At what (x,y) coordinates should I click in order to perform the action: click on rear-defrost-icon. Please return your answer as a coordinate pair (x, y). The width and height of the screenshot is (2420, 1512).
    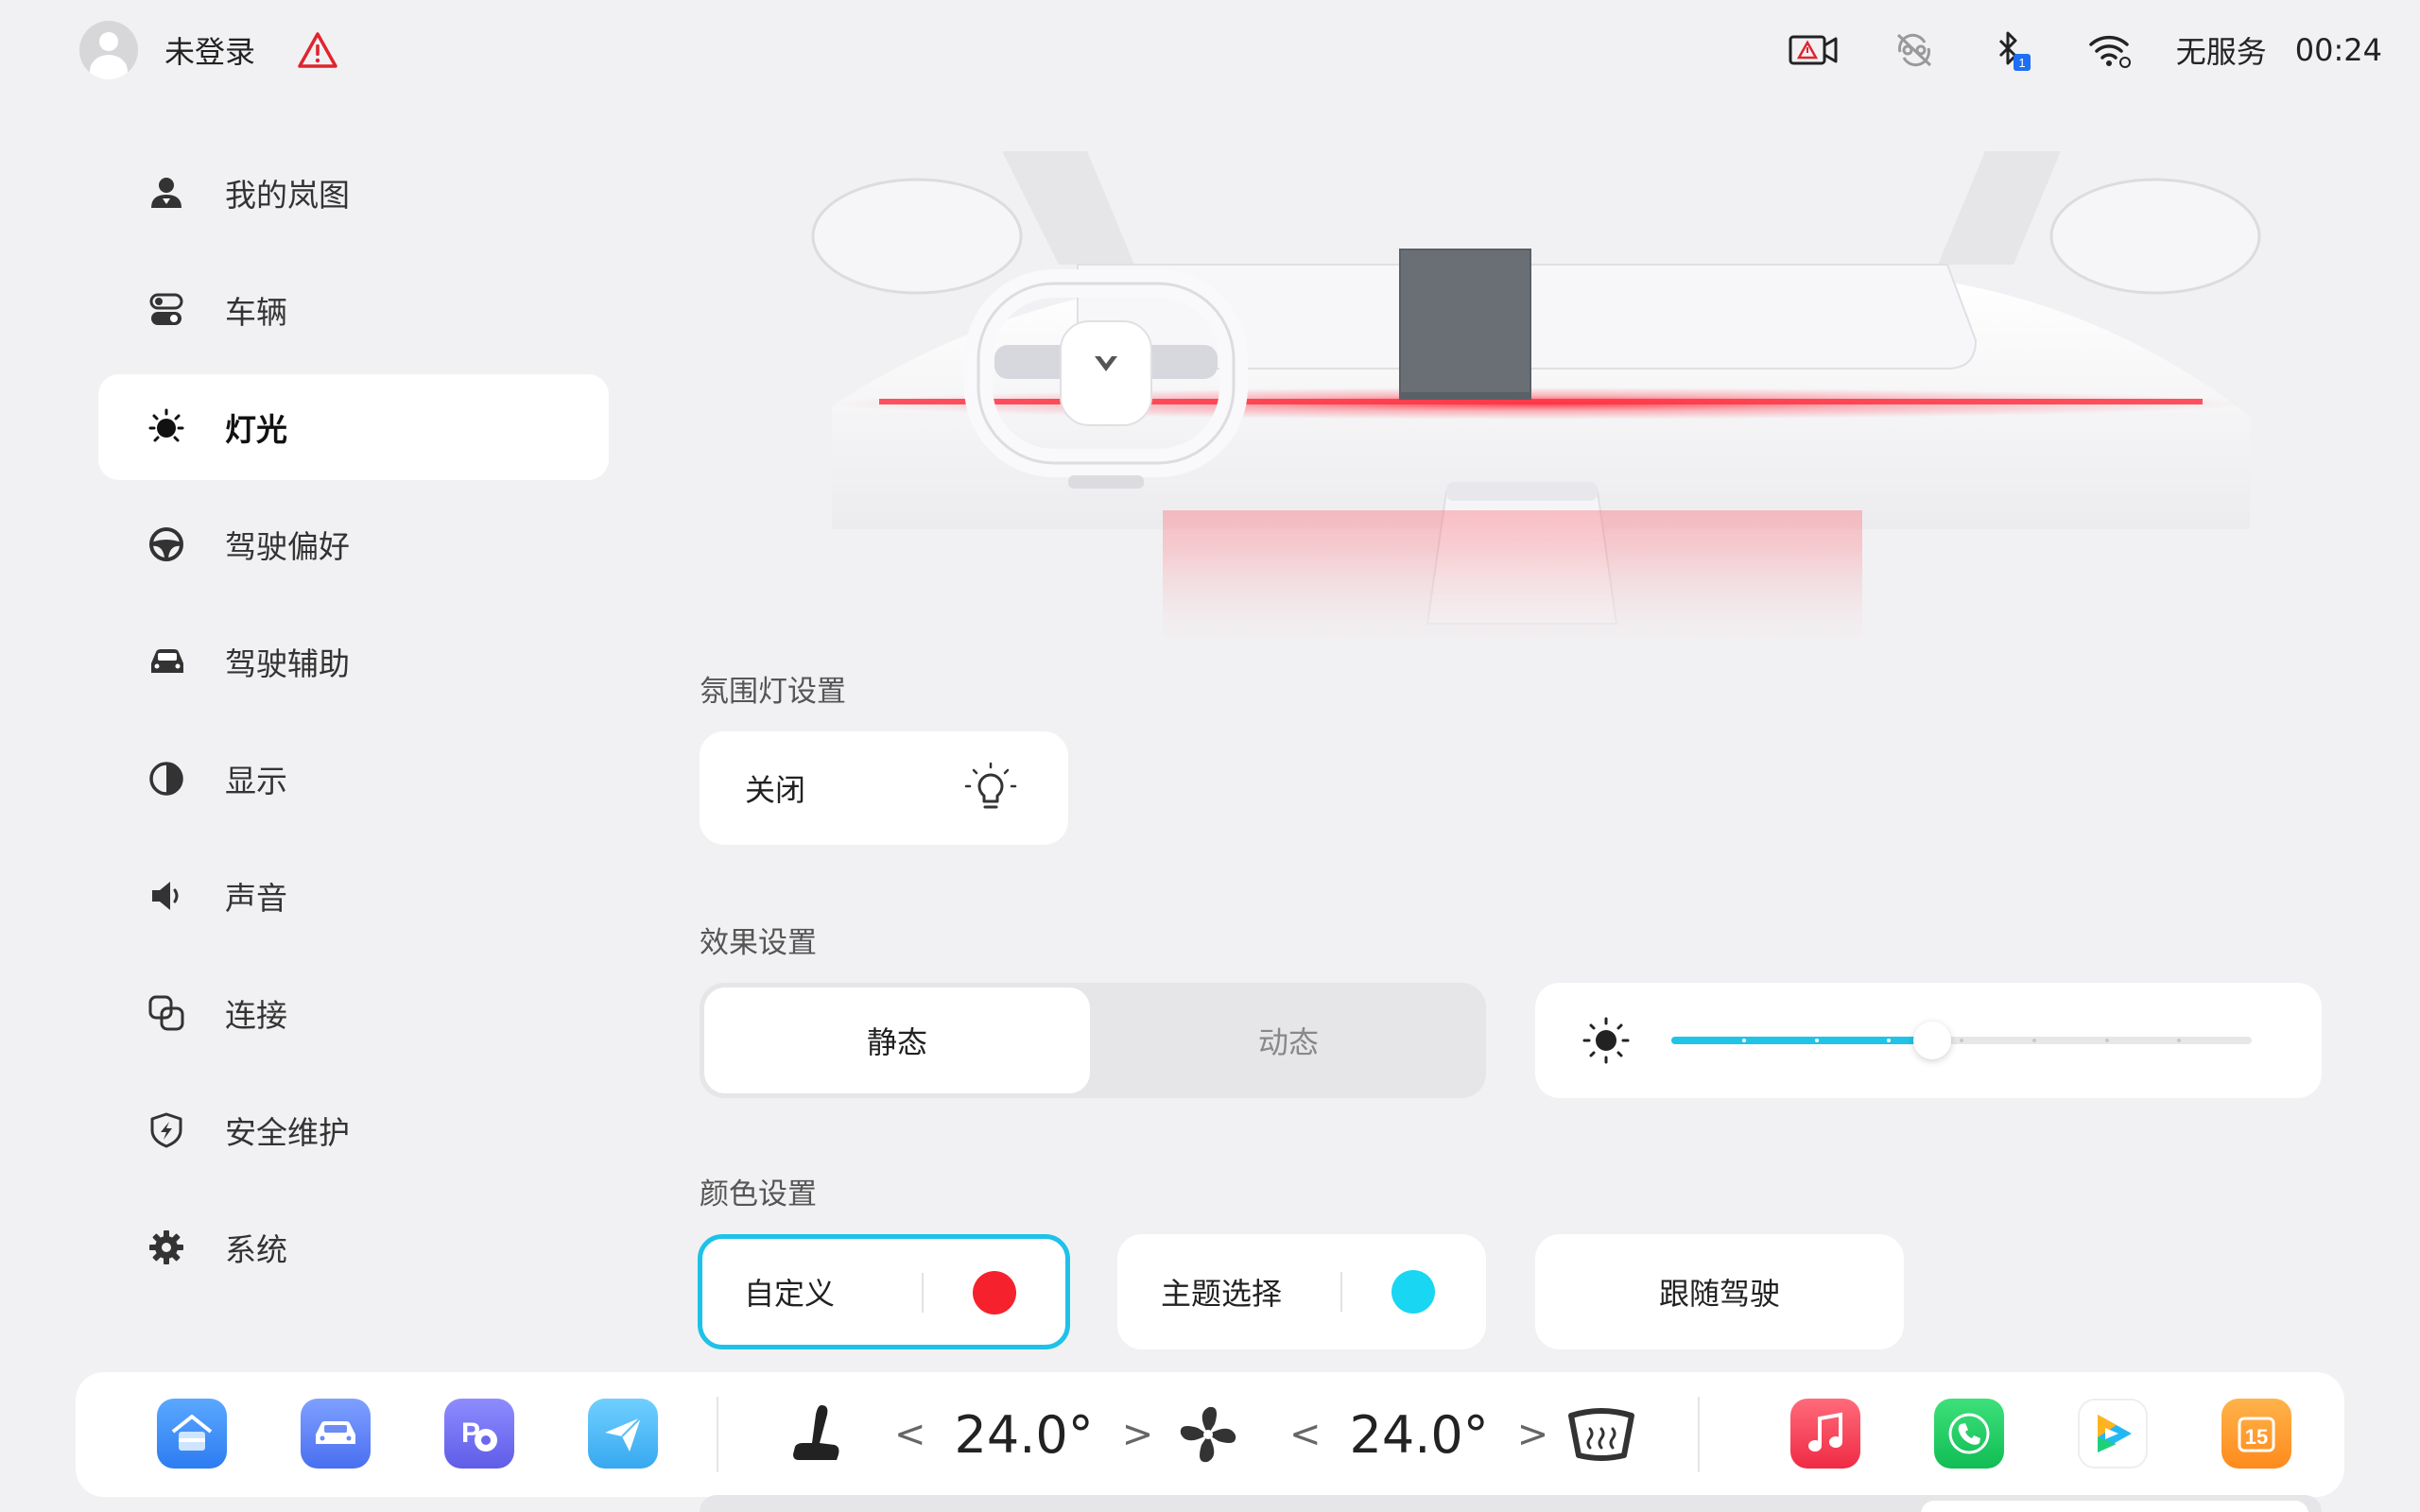
    Looking at the image, I should click on (1601, 1434).